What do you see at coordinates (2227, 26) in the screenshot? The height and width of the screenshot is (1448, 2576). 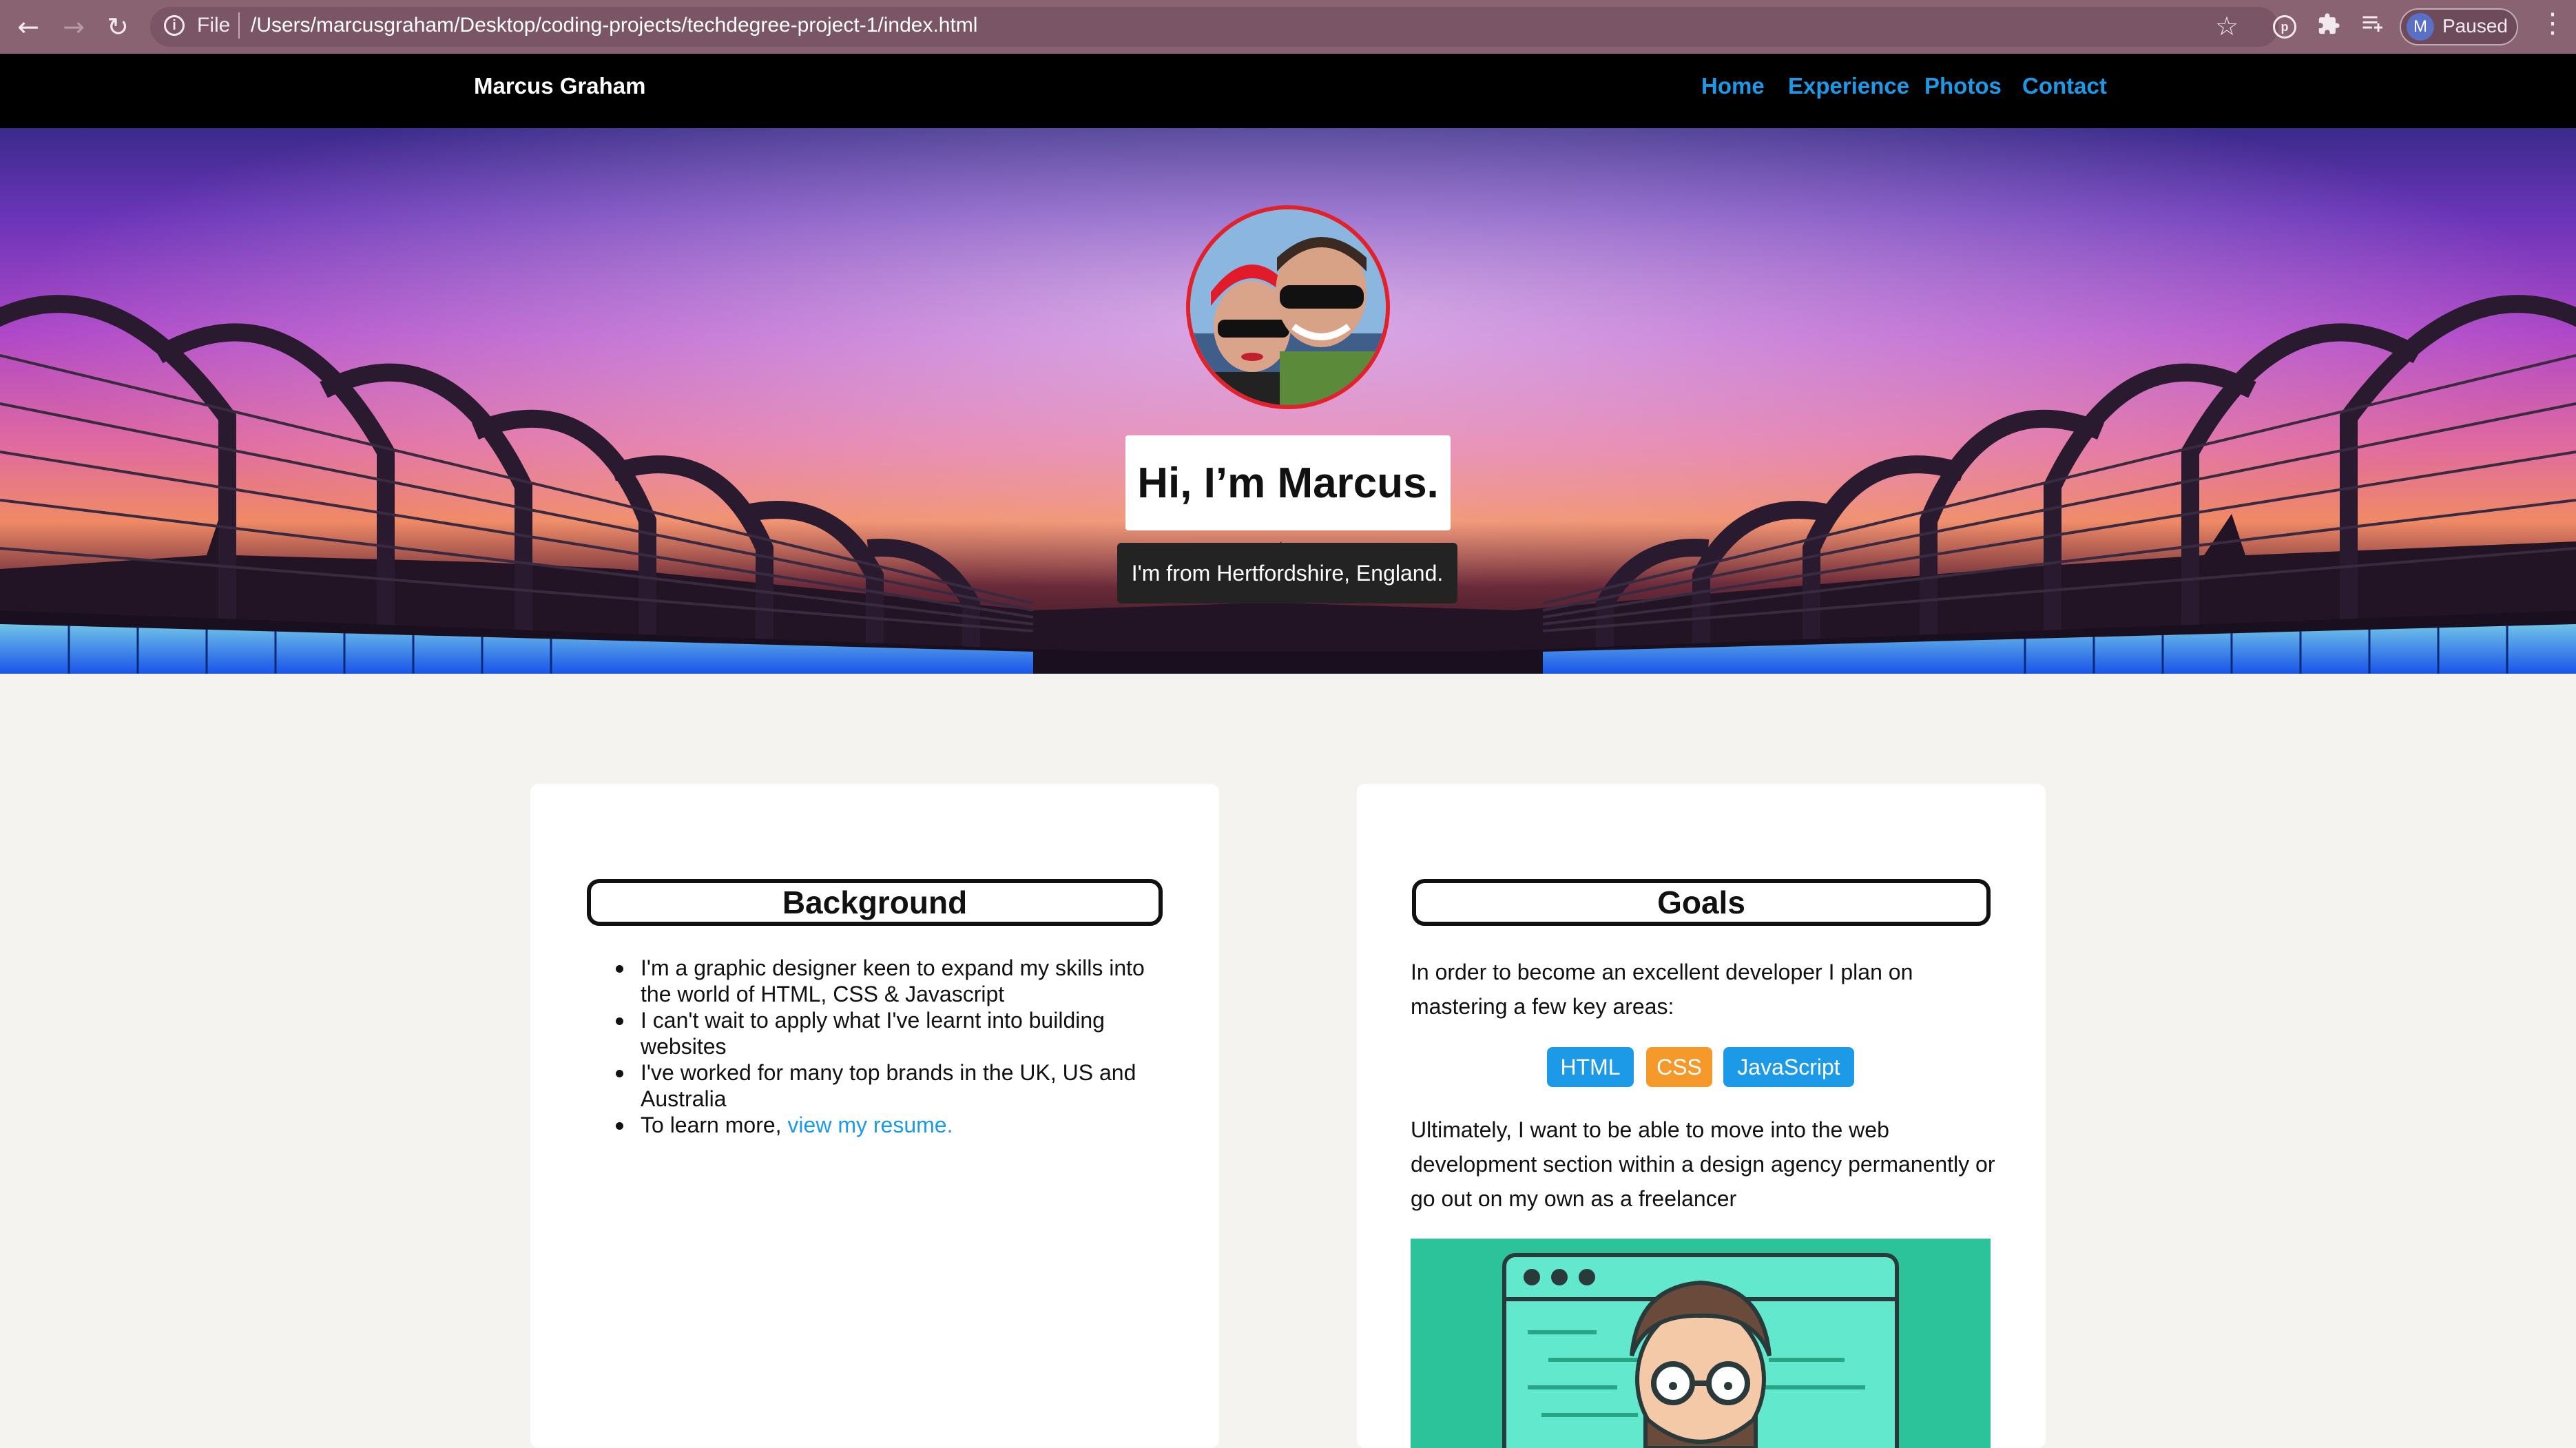 I see `bookmark-star-icon: ☆` at bounding box center [2227, 26].